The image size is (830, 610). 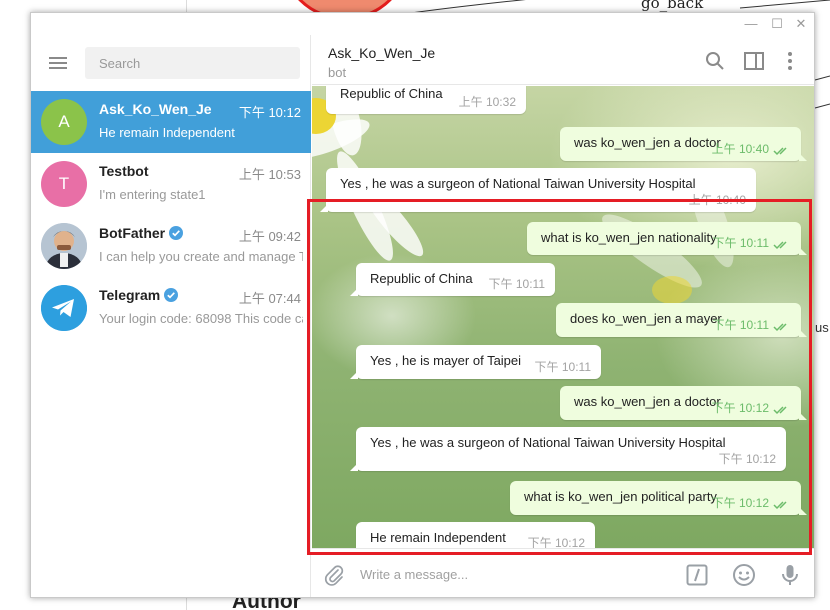 What do you see at coordinates (744, 575) in the screenshot?
I see `emoji-icon` at bounding box center [744, 575].